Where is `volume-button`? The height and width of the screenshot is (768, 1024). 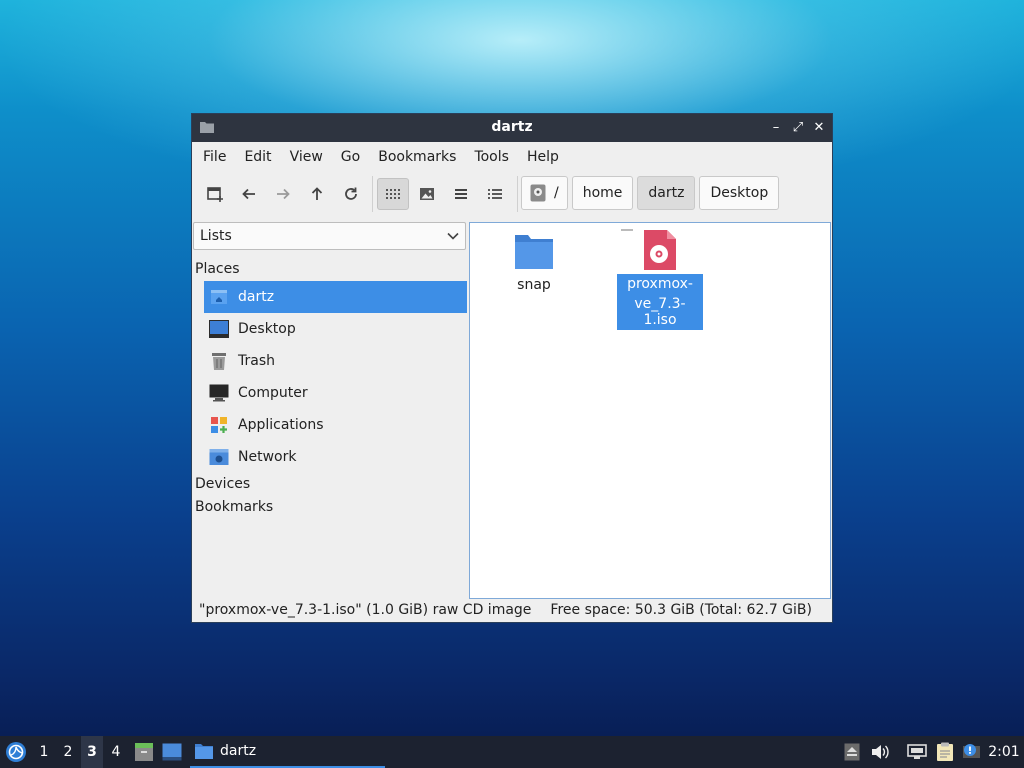 volume-button is located at coordinates (880, 752).